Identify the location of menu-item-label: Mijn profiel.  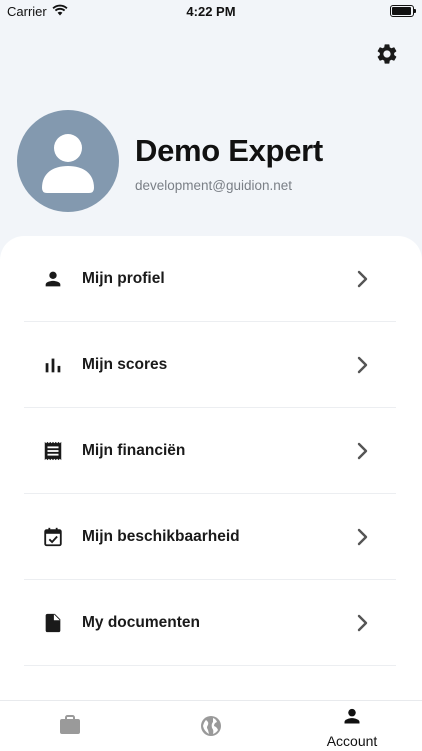
(123, 278).